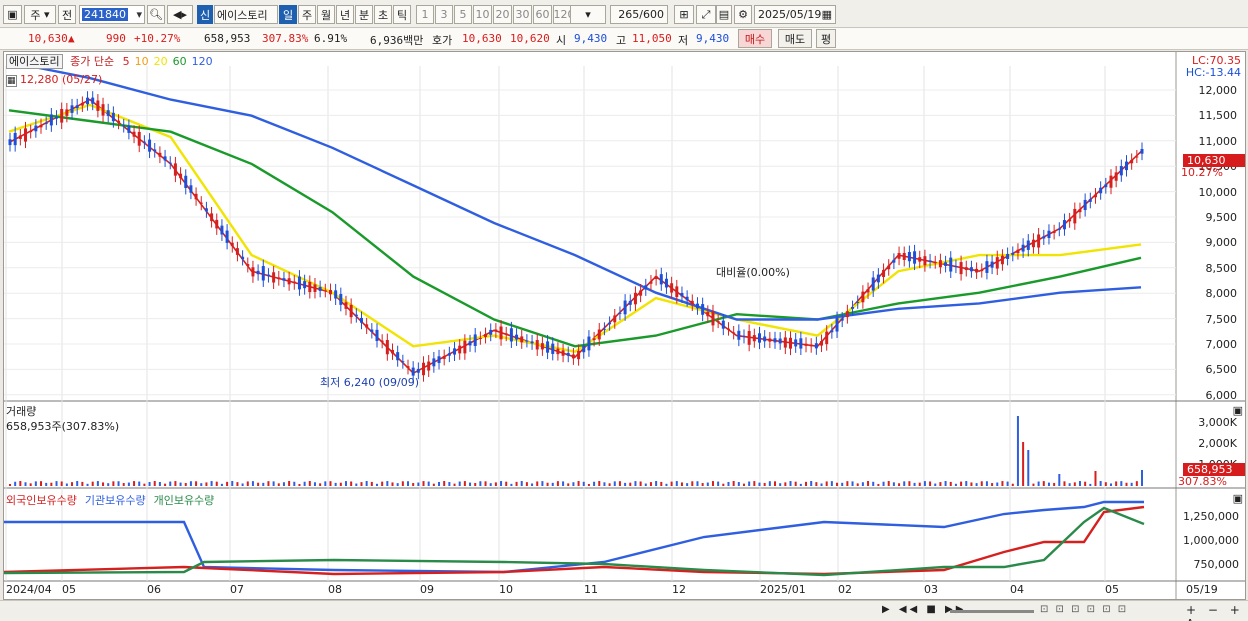  Describe the element at coordinates (180, 14) in the screenshot. I see `sound-icon: ◀▸` at that location.